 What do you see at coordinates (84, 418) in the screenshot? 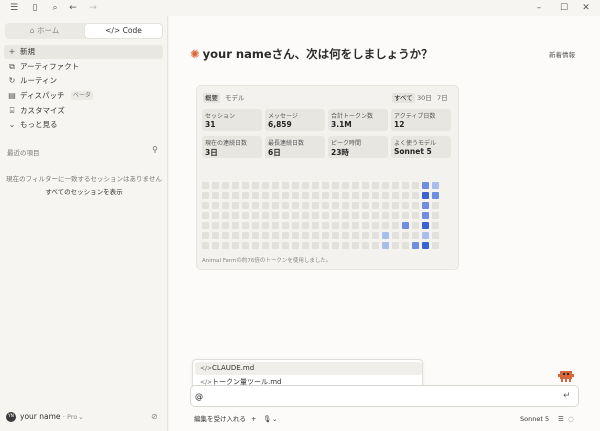
I see `user-menu: YN your name · Pro ⌄ ⊘` at bounding box center [84, 418].